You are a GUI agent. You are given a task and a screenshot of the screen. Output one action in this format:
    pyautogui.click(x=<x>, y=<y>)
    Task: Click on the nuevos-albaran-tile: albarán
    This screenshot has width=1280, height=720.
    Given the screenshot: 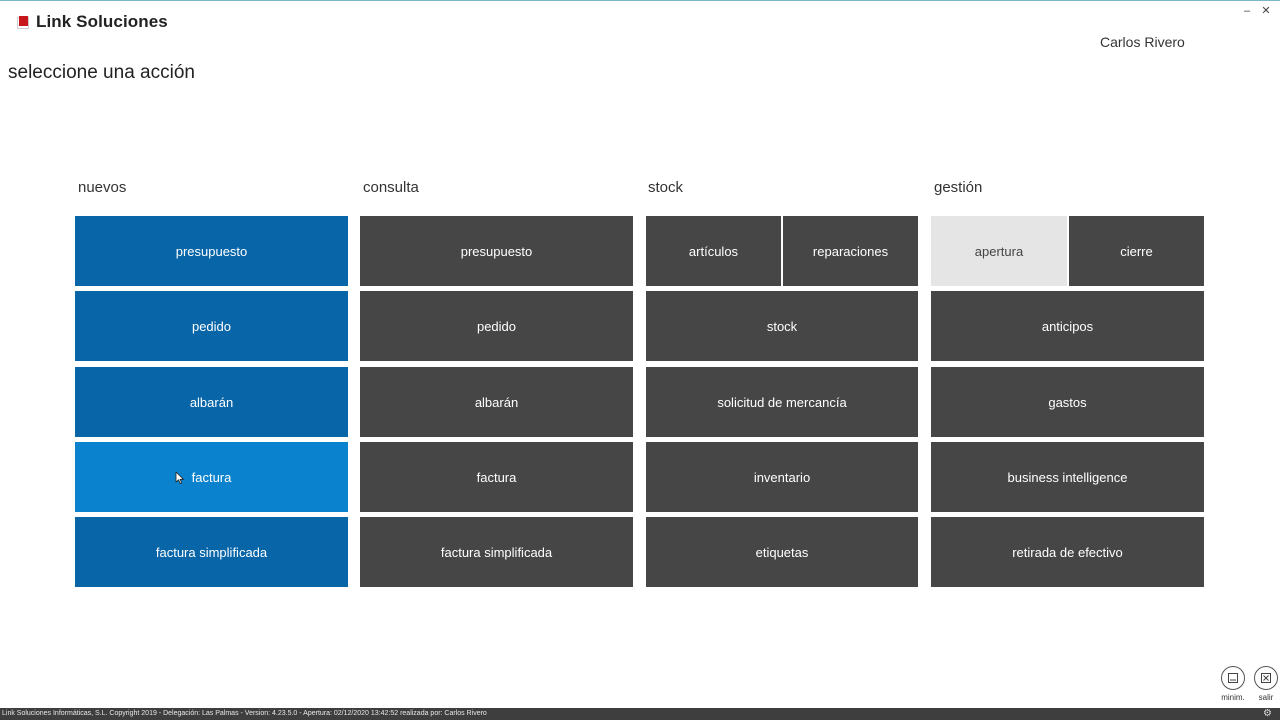 What is the action you would take?
    pyautogui.click(x=211, y=402)
    